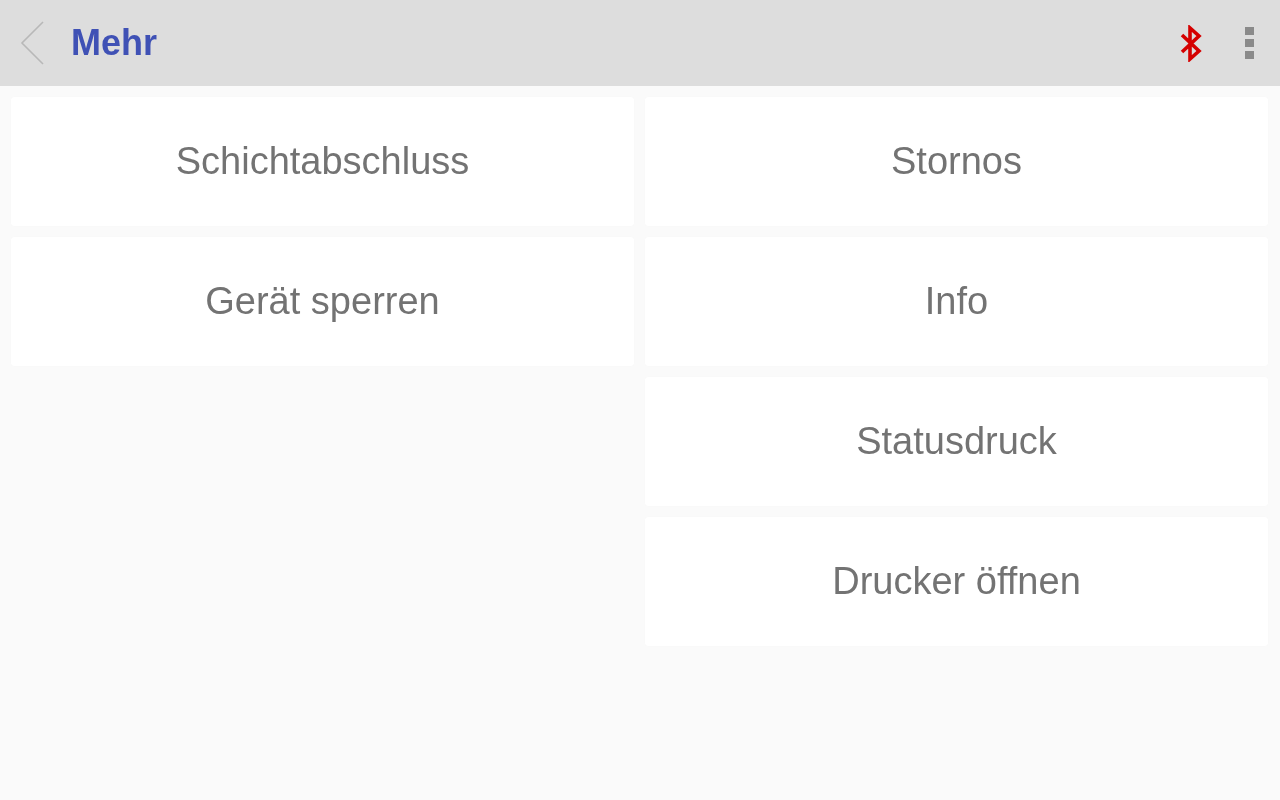 This screenshot has width=1280, height=800. What do you see at coordinates (114, 43) in the screenshot?
I see `page-title: Mehr` at bounding box center [114, 43].